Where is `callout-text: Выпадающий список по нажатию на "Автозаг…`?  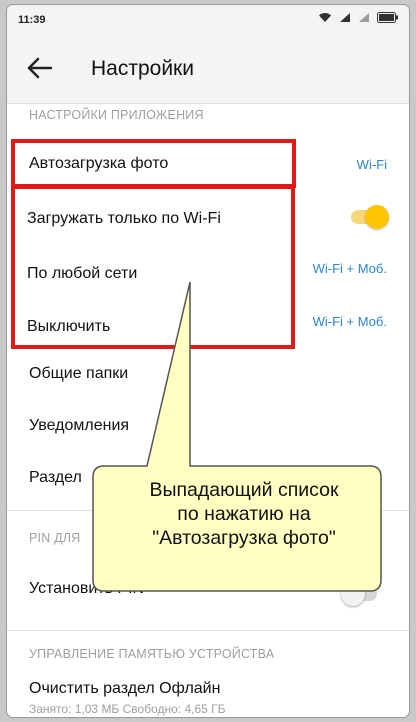 callout-text: Выпадающий список по нажатию на "Автозаг… is located at coordinates (244, 514).